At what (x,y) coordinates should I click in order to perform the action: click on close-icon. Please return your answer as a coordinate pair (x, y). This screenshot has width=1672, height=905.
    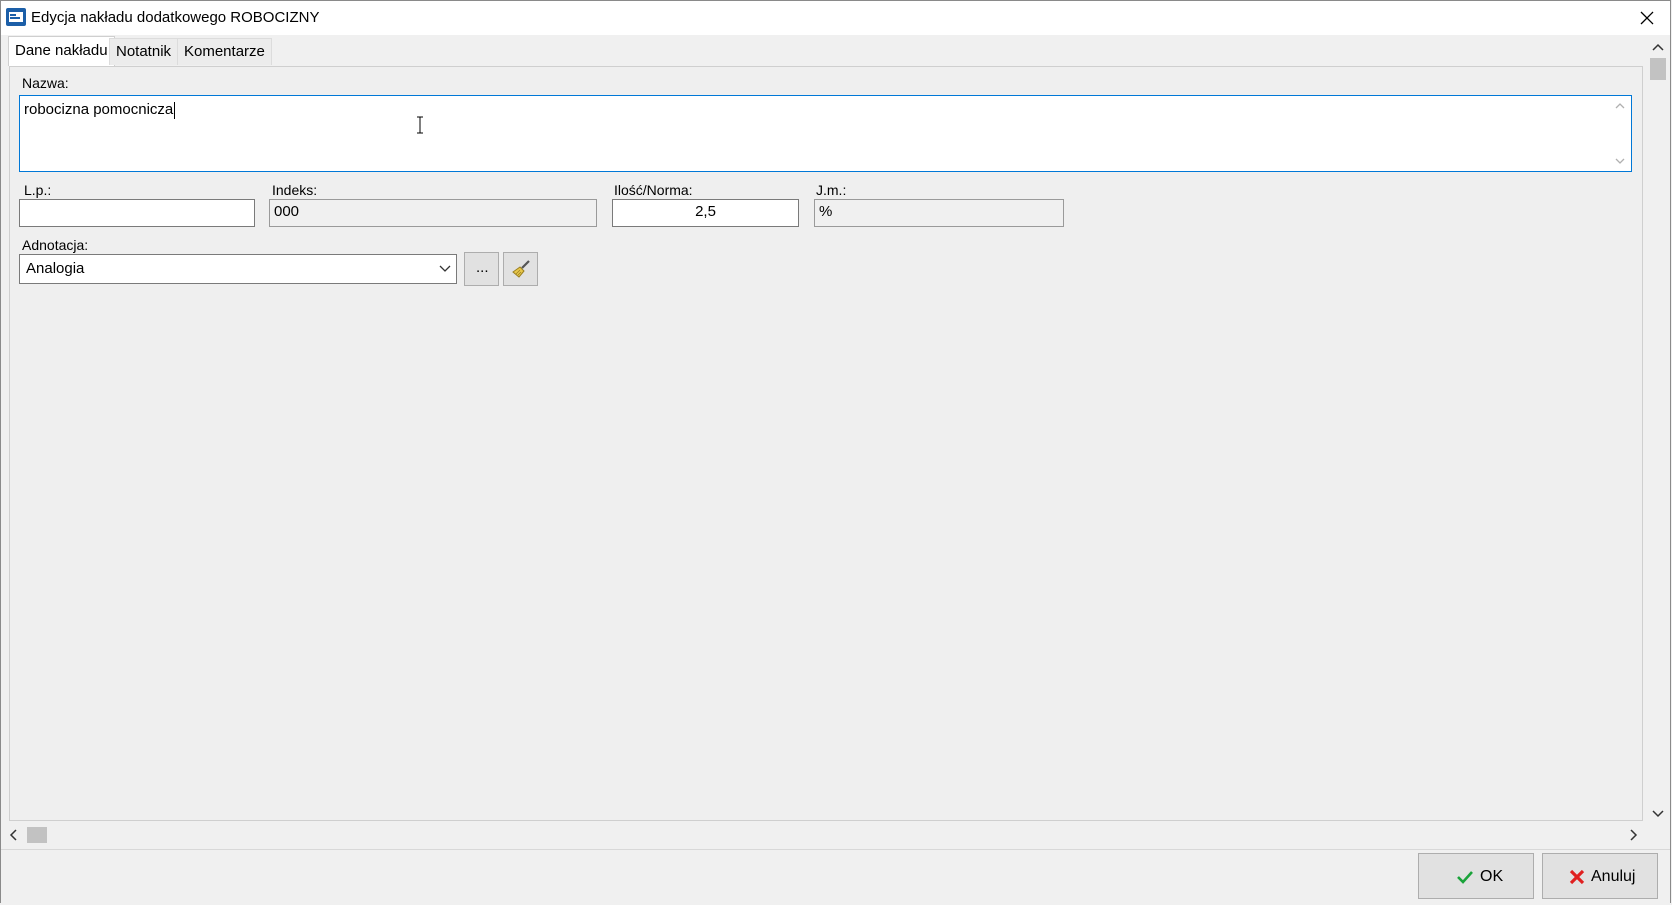
    Looking at the image, I should click on (1647, 18).